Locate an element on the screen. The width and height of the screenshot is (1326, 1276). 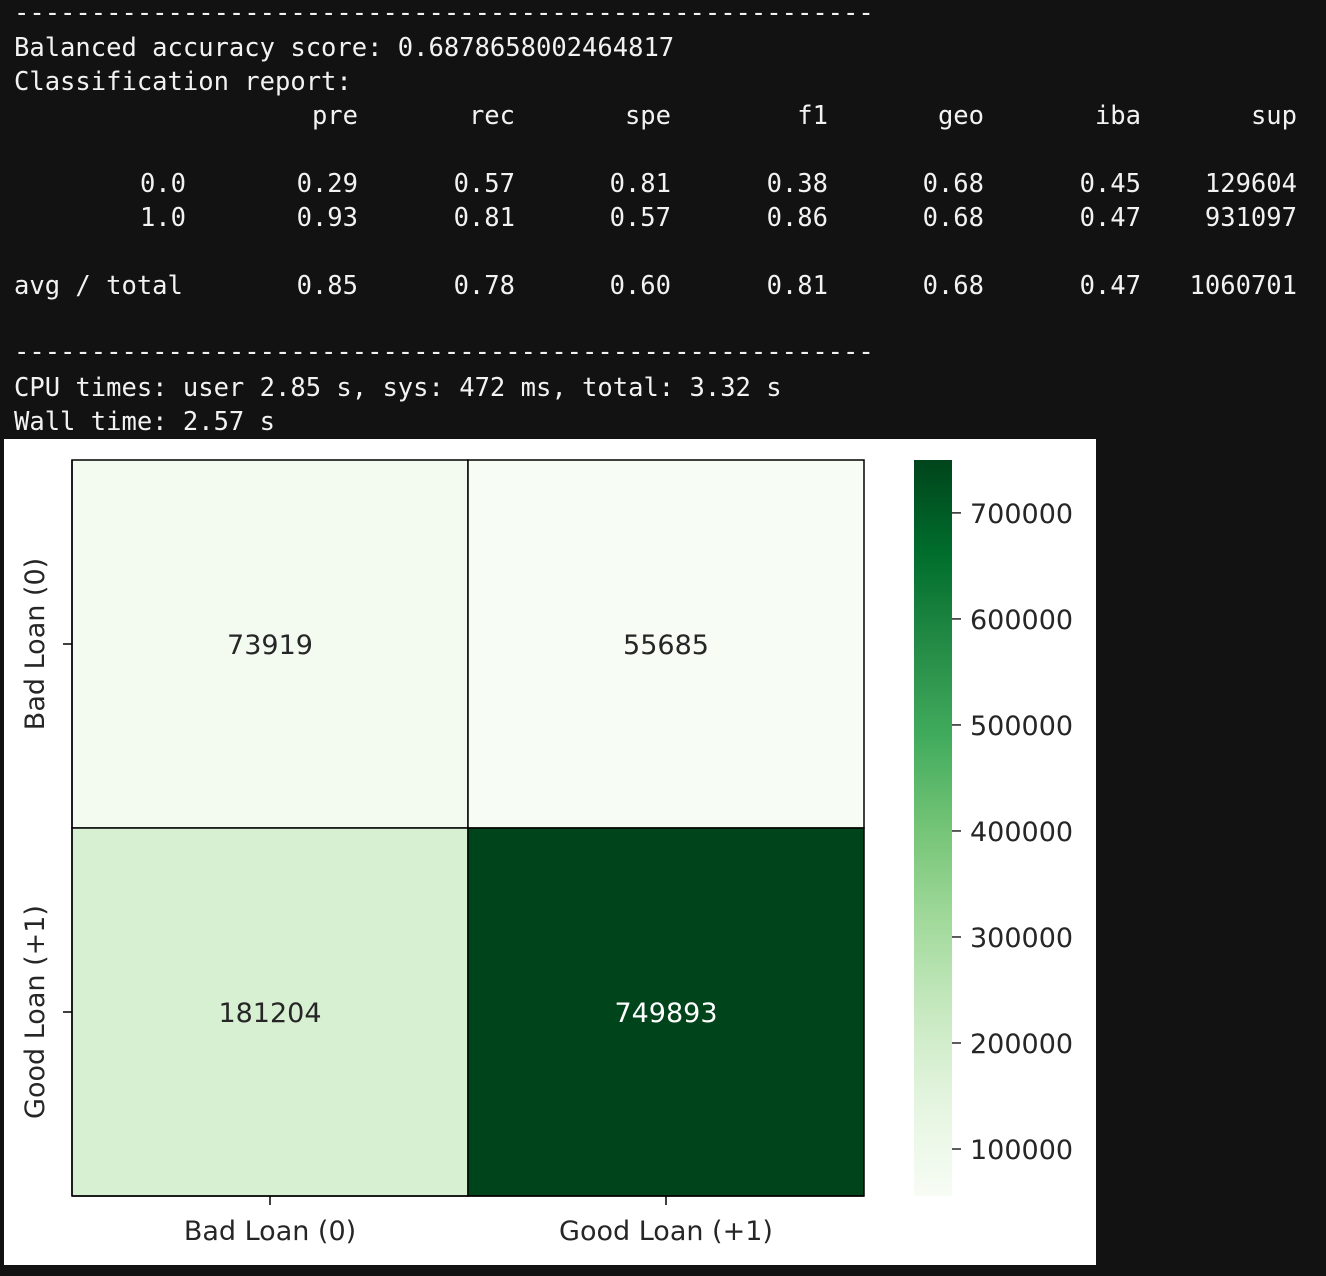
x-tick-label: Bad Loan (0) is located at coordinates (270, 1231).